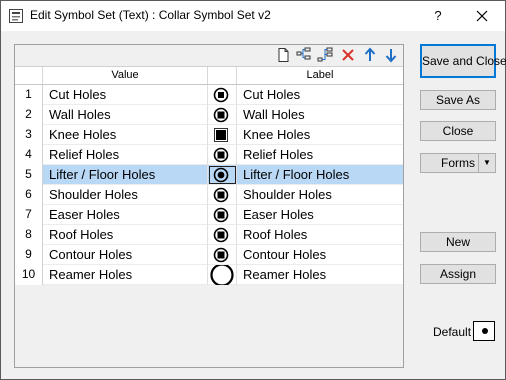  I want to click on table-row: 7 Easer Holes Easer Holes, so click(209, 215).